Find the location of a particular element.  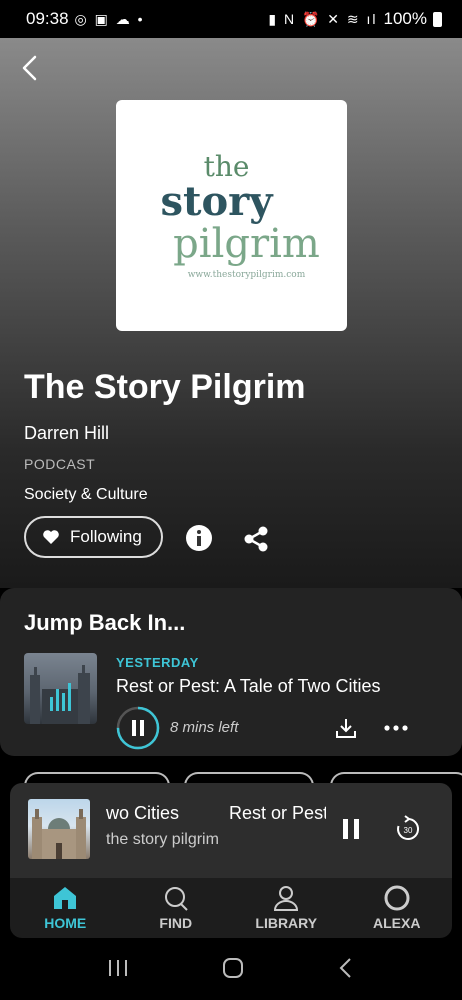

following-button: Following is located at coordinates (93, 537).